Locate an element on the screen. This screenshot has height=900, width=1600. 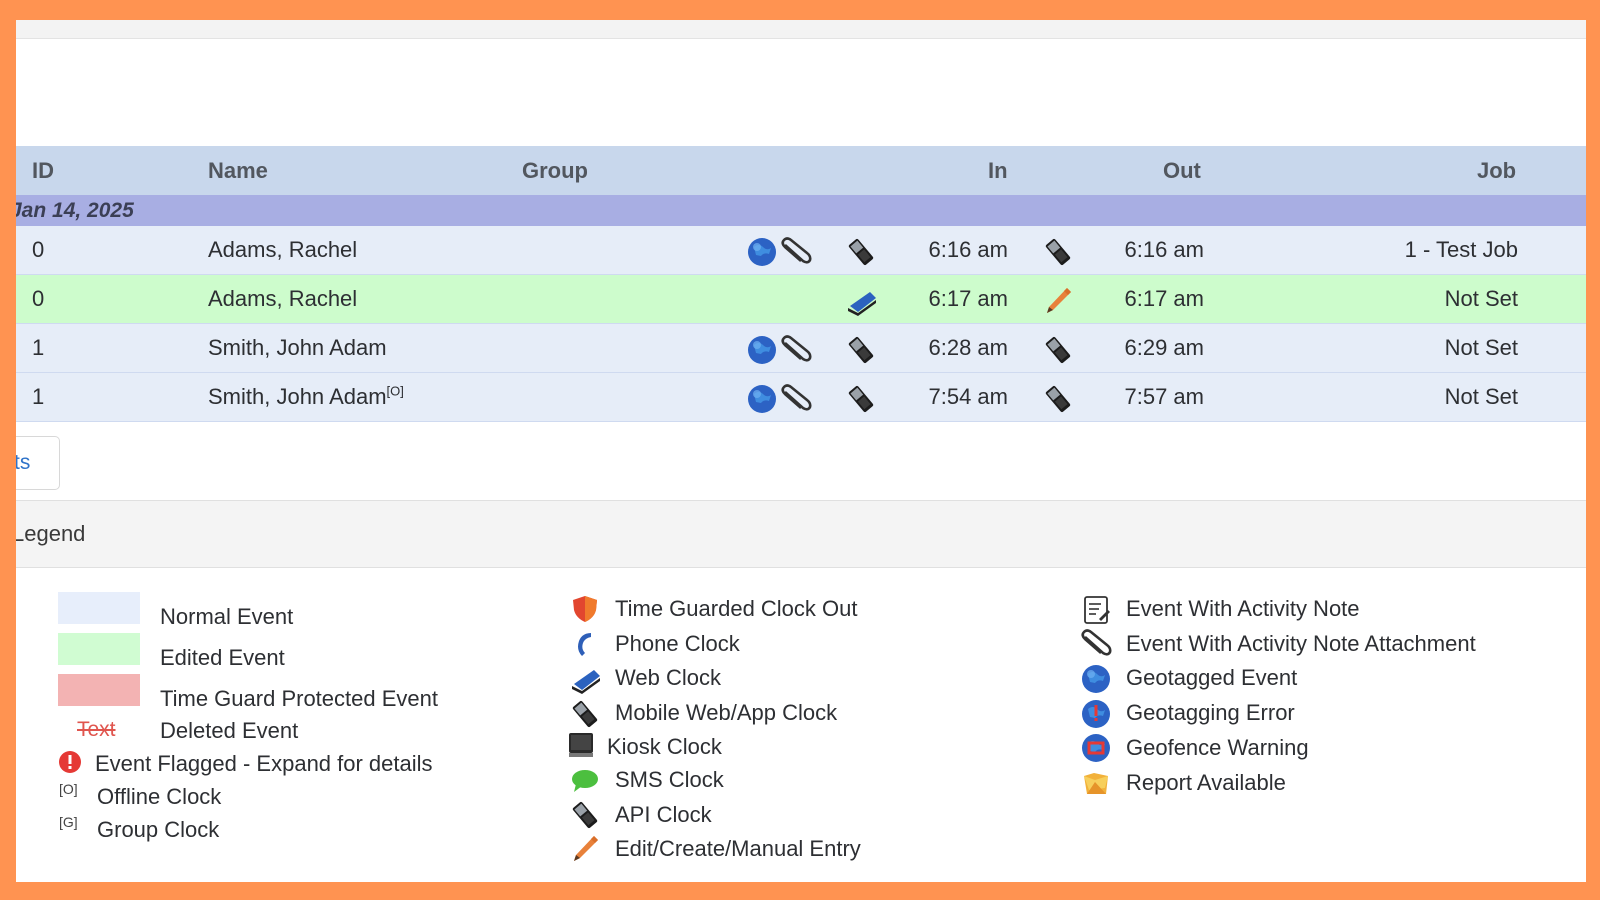
legend-activity-note: Event With Activity Note is located at coordinates (1243, 608).